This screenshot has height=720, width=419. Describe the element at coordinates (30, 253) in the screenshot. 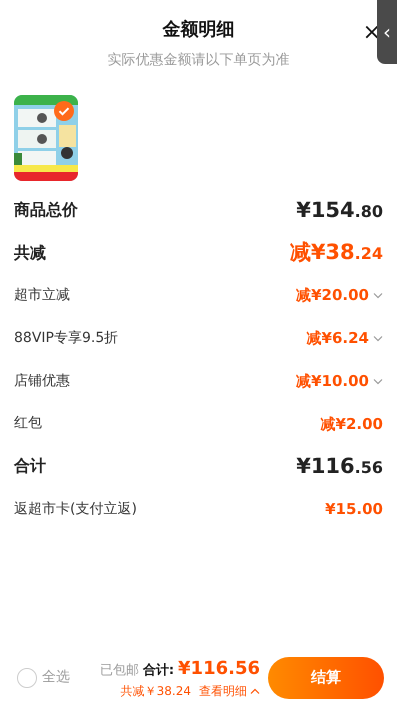

I see `row-label: 共减` at that location.